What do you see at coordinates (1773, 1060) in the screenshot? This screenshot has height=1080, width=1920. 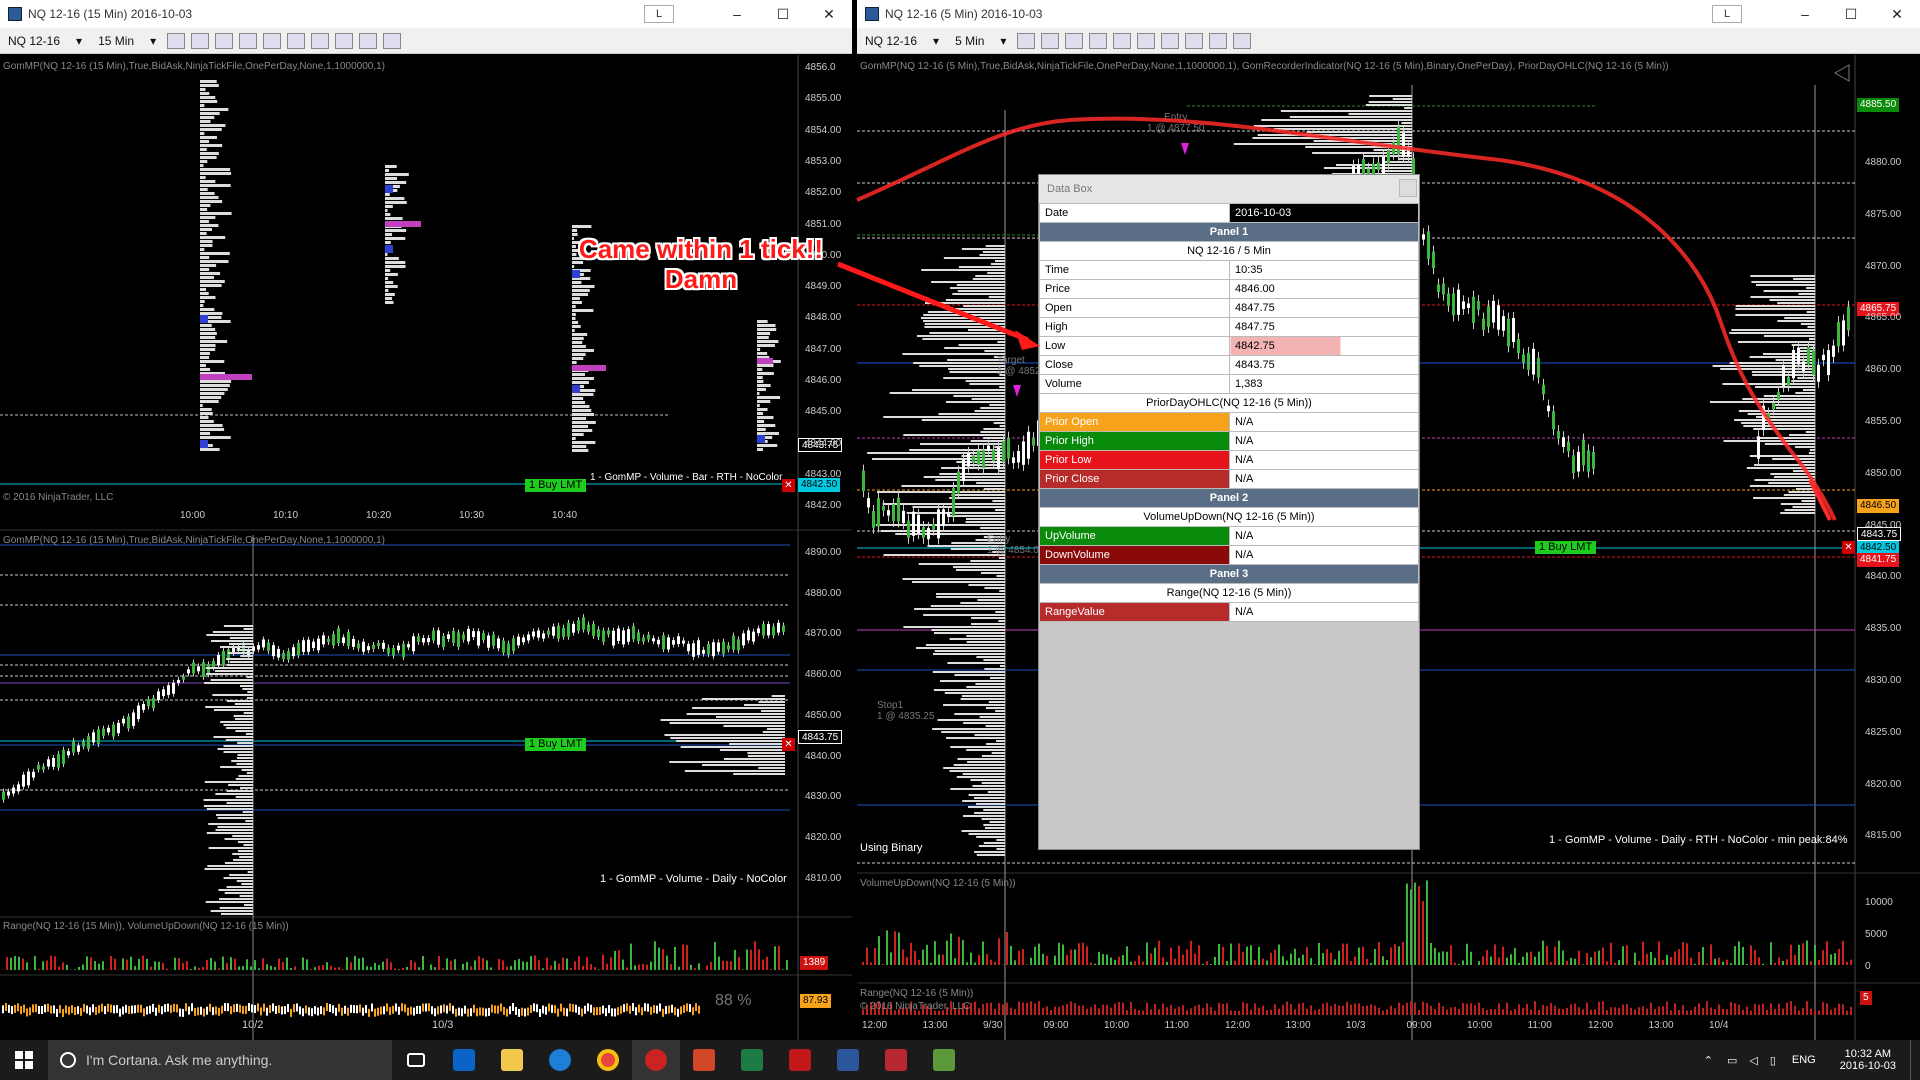 I see `battery-icon: ▯` at bounding box center [1773, 1060].